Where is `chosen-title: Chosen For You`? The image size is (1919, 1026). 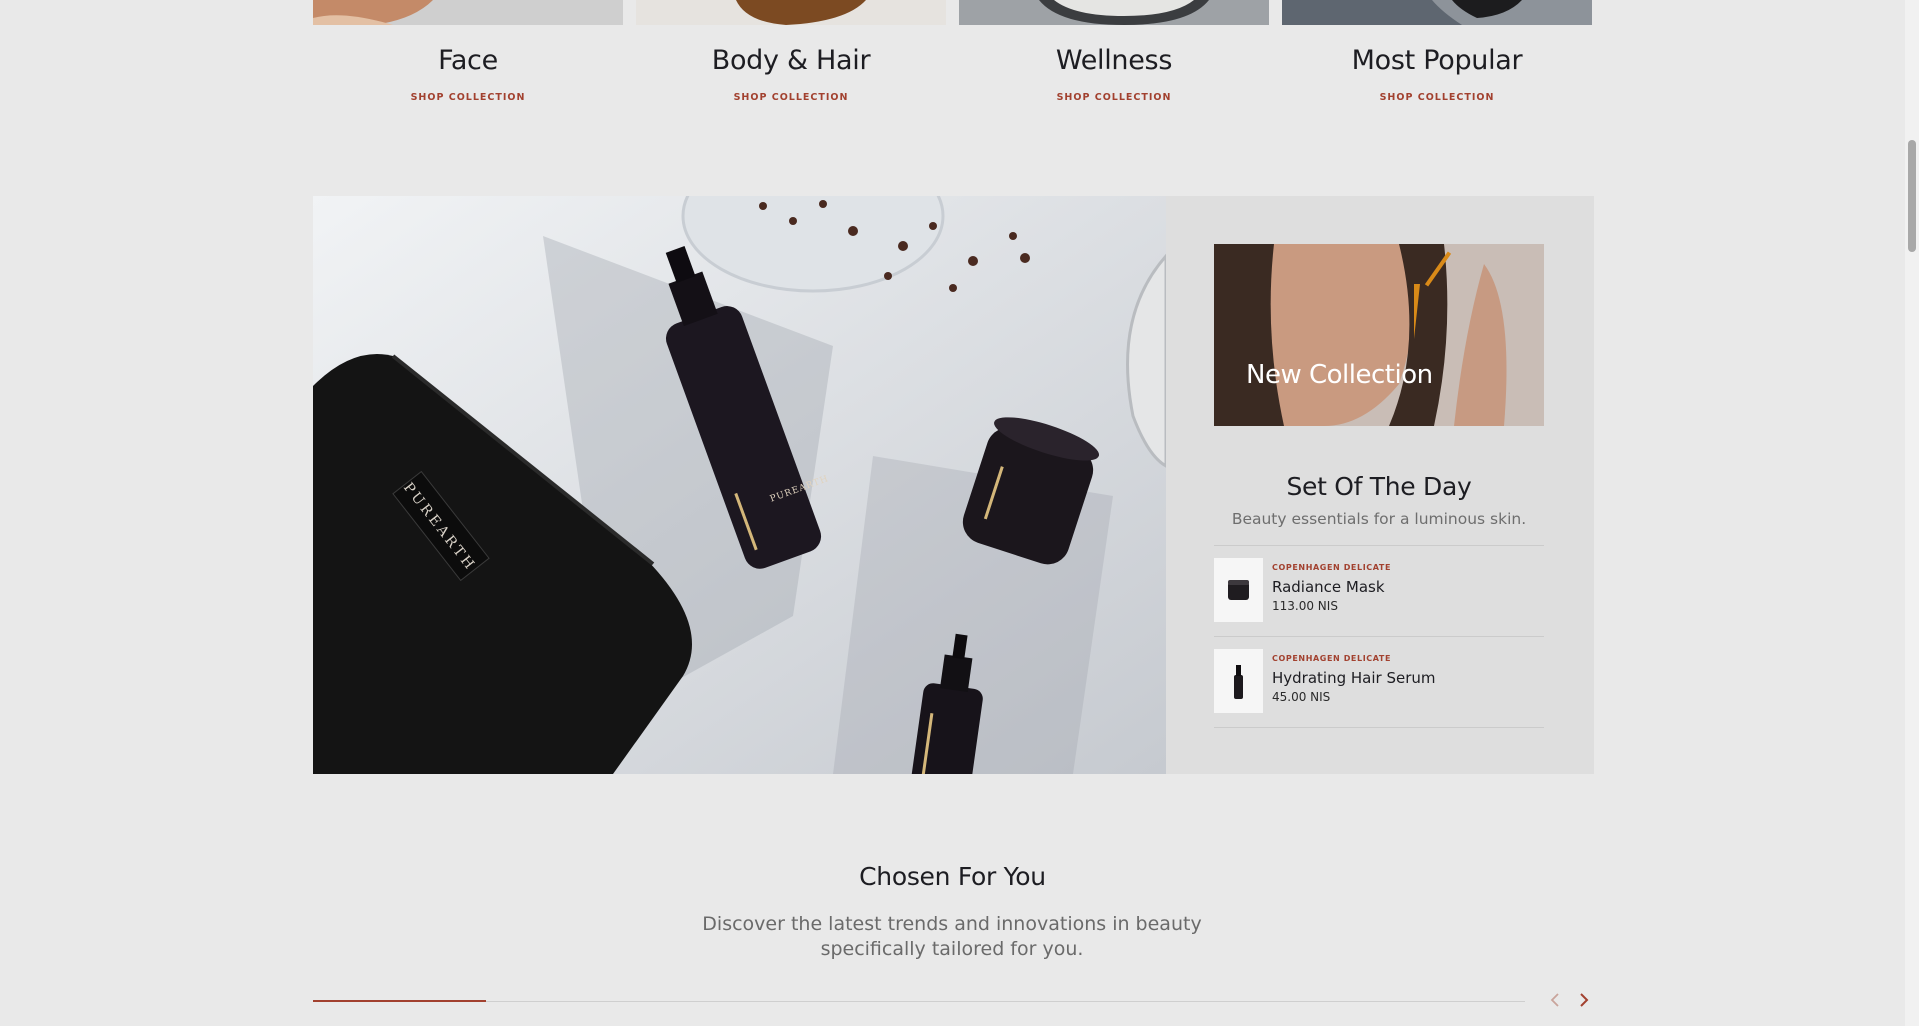
chosen-title: Chosen For You is located at coordinates (952, 876).